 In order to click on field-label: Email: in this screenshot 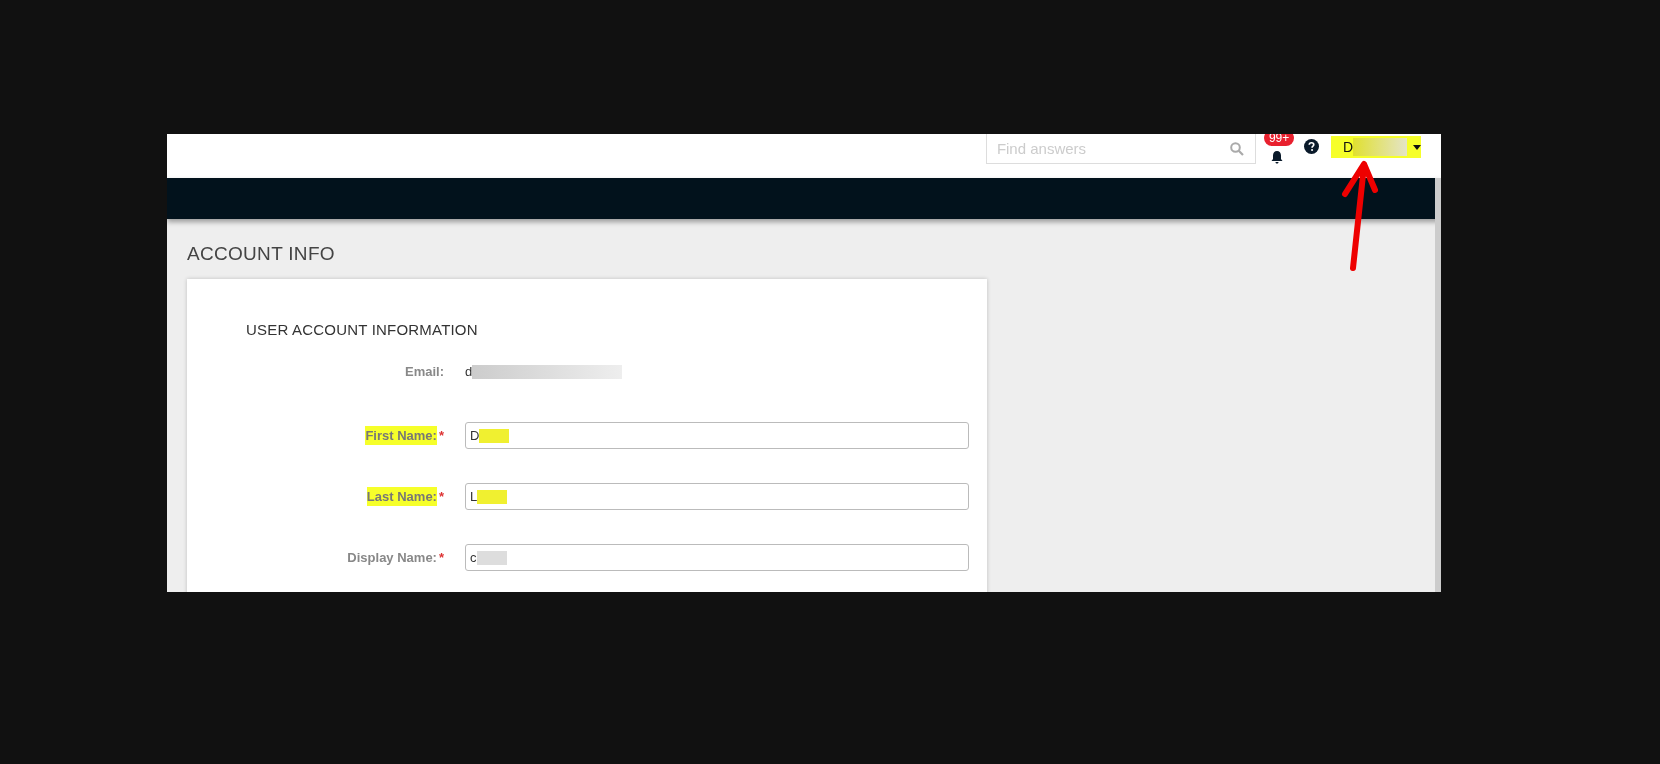, I will do `click(424, 372)`.